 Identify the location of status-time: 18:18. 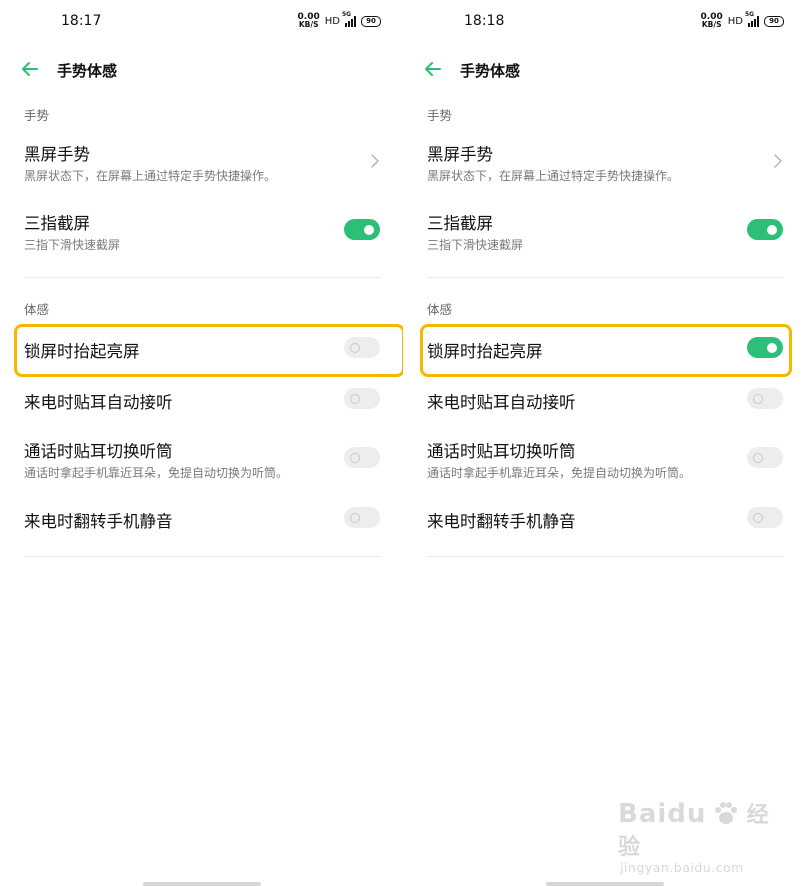
(484, 21).